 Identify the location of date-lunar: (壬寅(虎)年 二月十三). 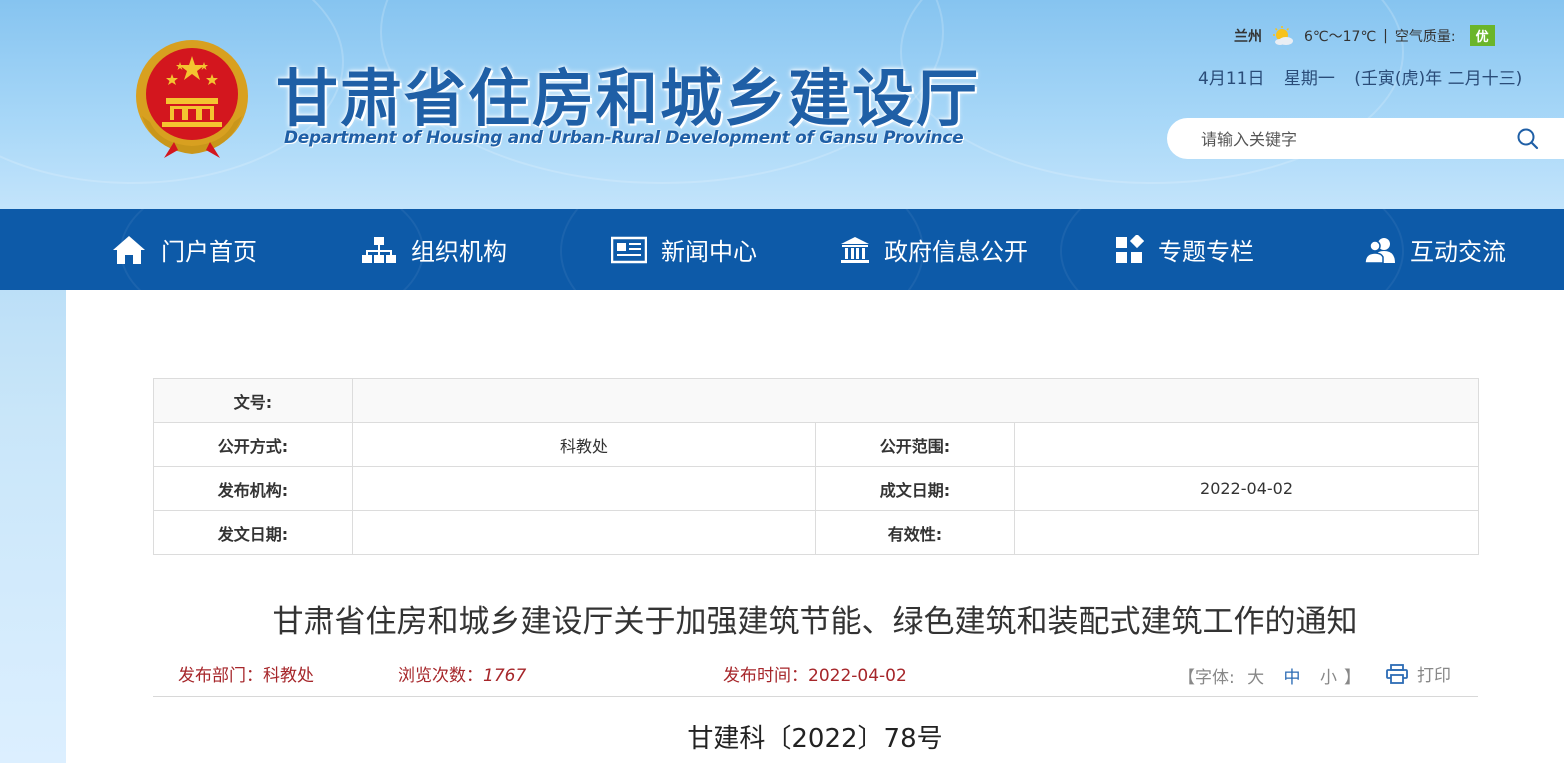
(1438, 79).